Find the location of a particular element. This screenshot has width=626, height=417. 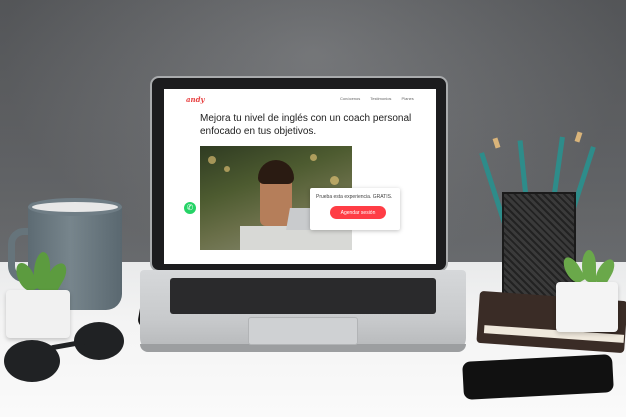

nav-link-testimonios: Testimonios is located at coordinates (380, 98).